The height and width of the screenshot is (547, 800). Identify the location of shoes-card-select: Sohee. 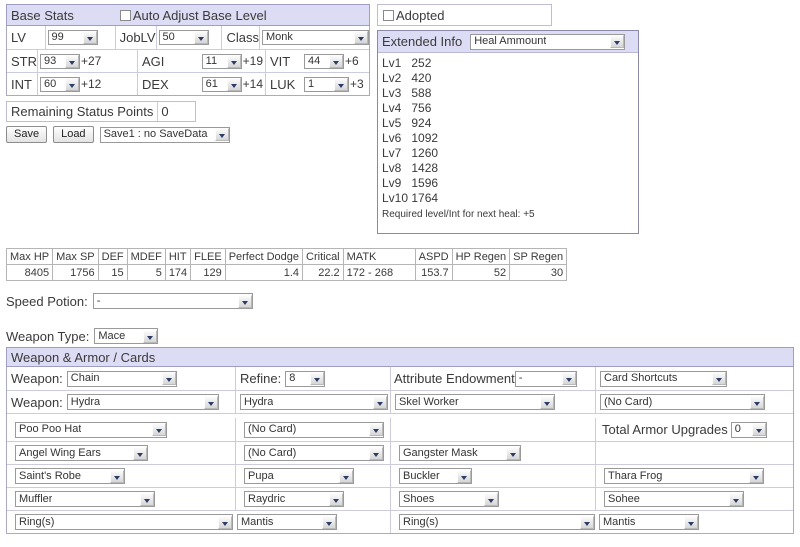
(674, 499).